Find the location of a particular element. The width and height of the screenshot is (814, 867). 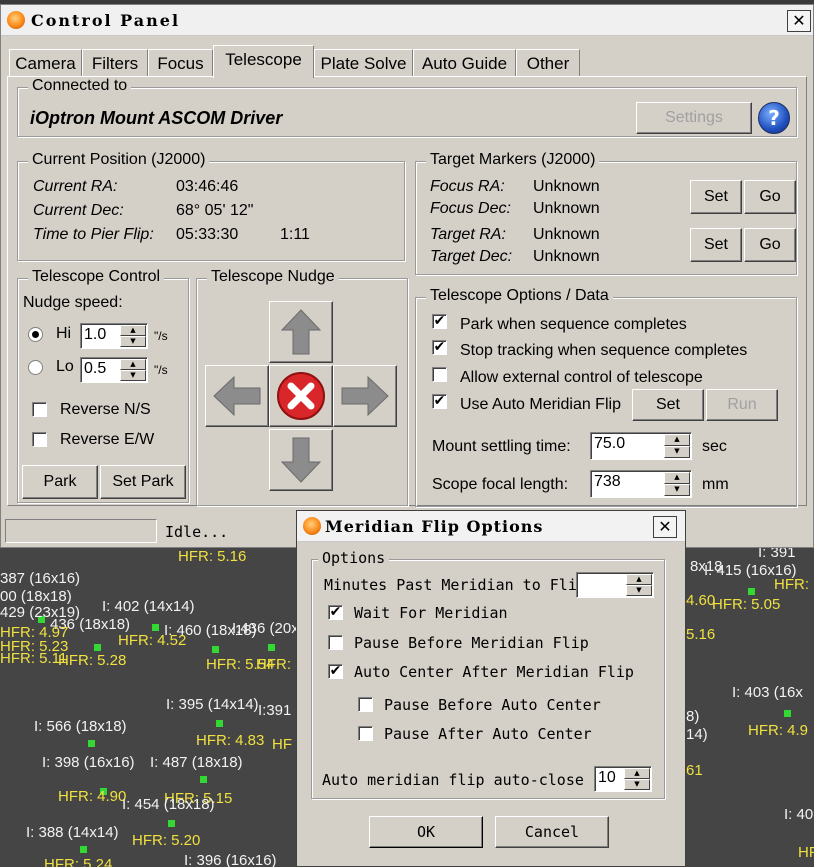

tab-auto-guide: Auto Guide is located at coordinates (464, 63).